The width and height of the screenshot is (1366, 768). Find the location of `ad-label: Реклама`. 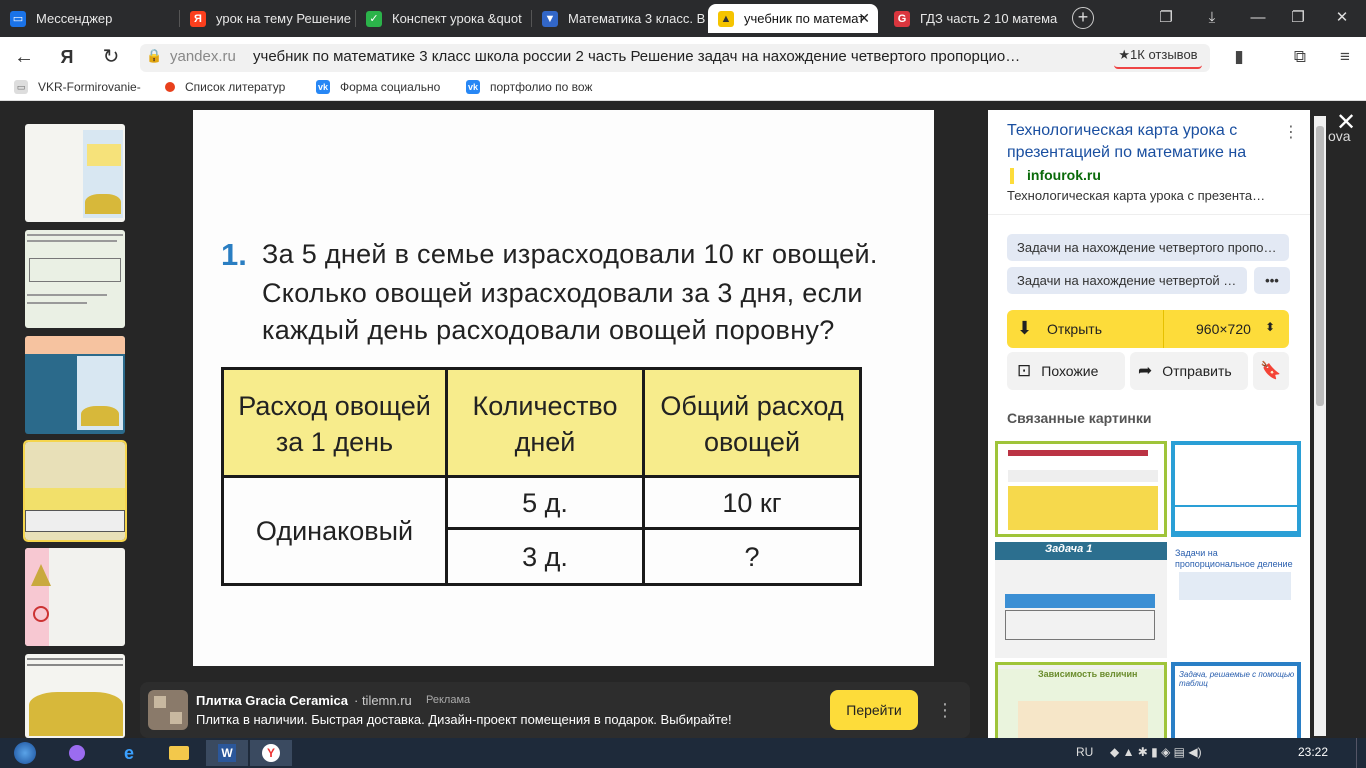

ad-label: Реклама is located at coordinates (448, 700).